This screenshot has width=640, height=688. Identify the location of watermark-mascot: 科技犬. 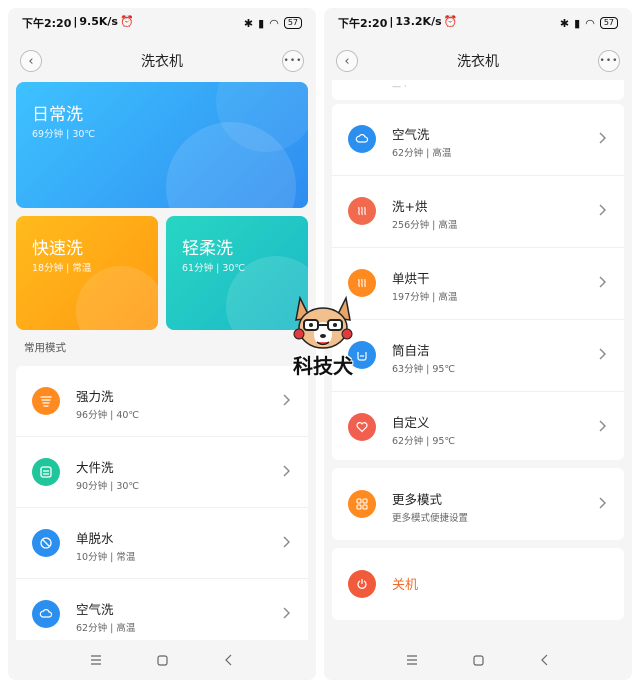
(323, 338).